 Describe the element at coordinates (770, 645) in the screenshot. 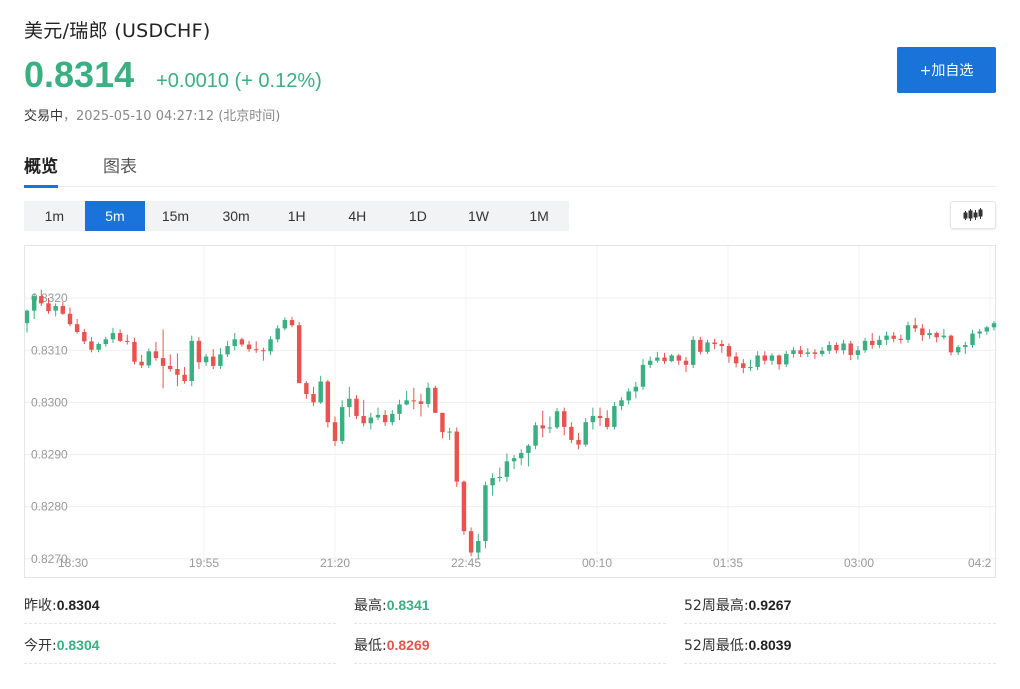

I see `stat-value: 0.8039` at that location.